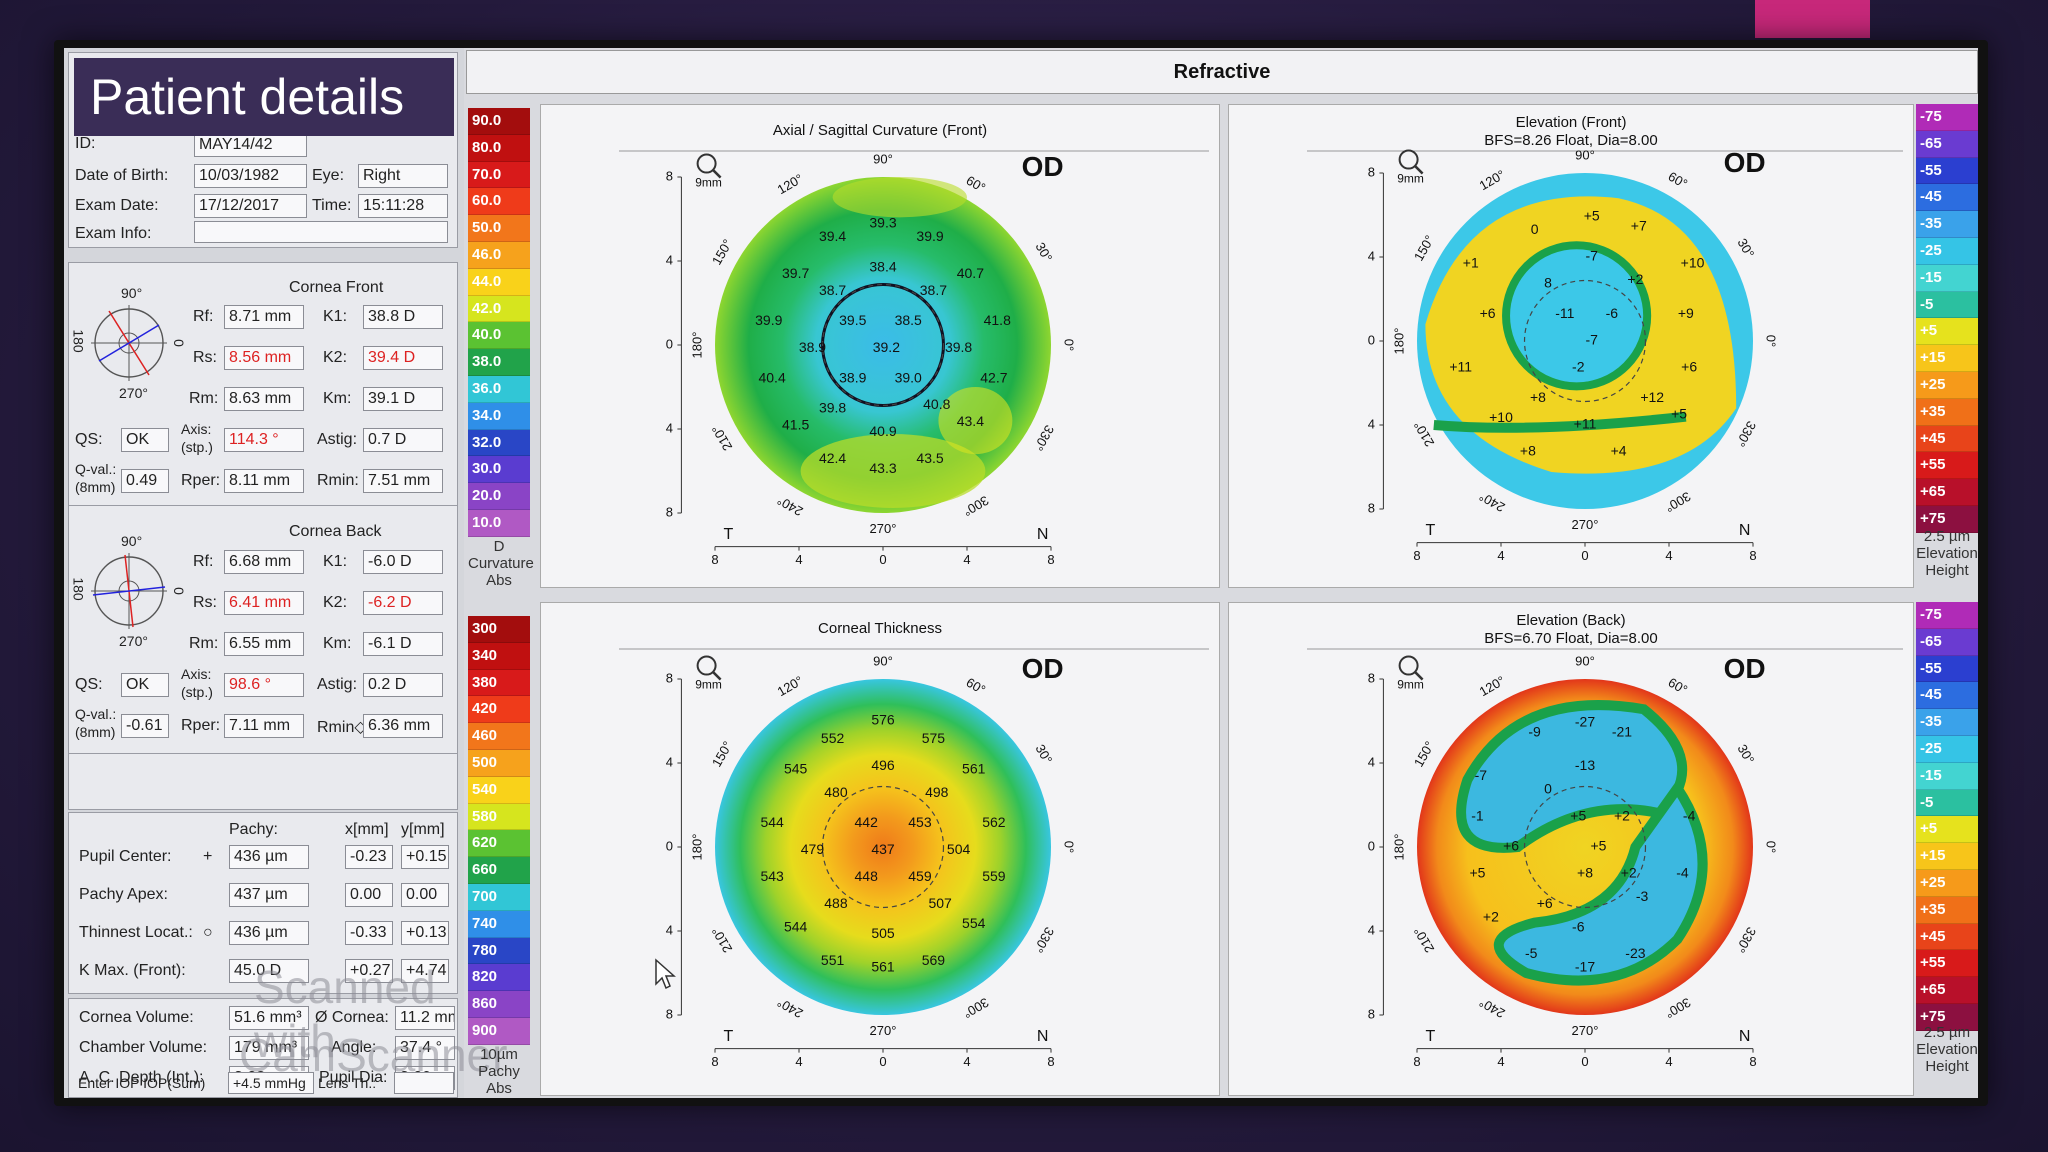 The height and width of the screenshot is (1152, 2048). What do you see at coordinates (1570, 620) in the screenshot?
I see `map-title: Elevation (Back)` at bounding box center [1570, 620].